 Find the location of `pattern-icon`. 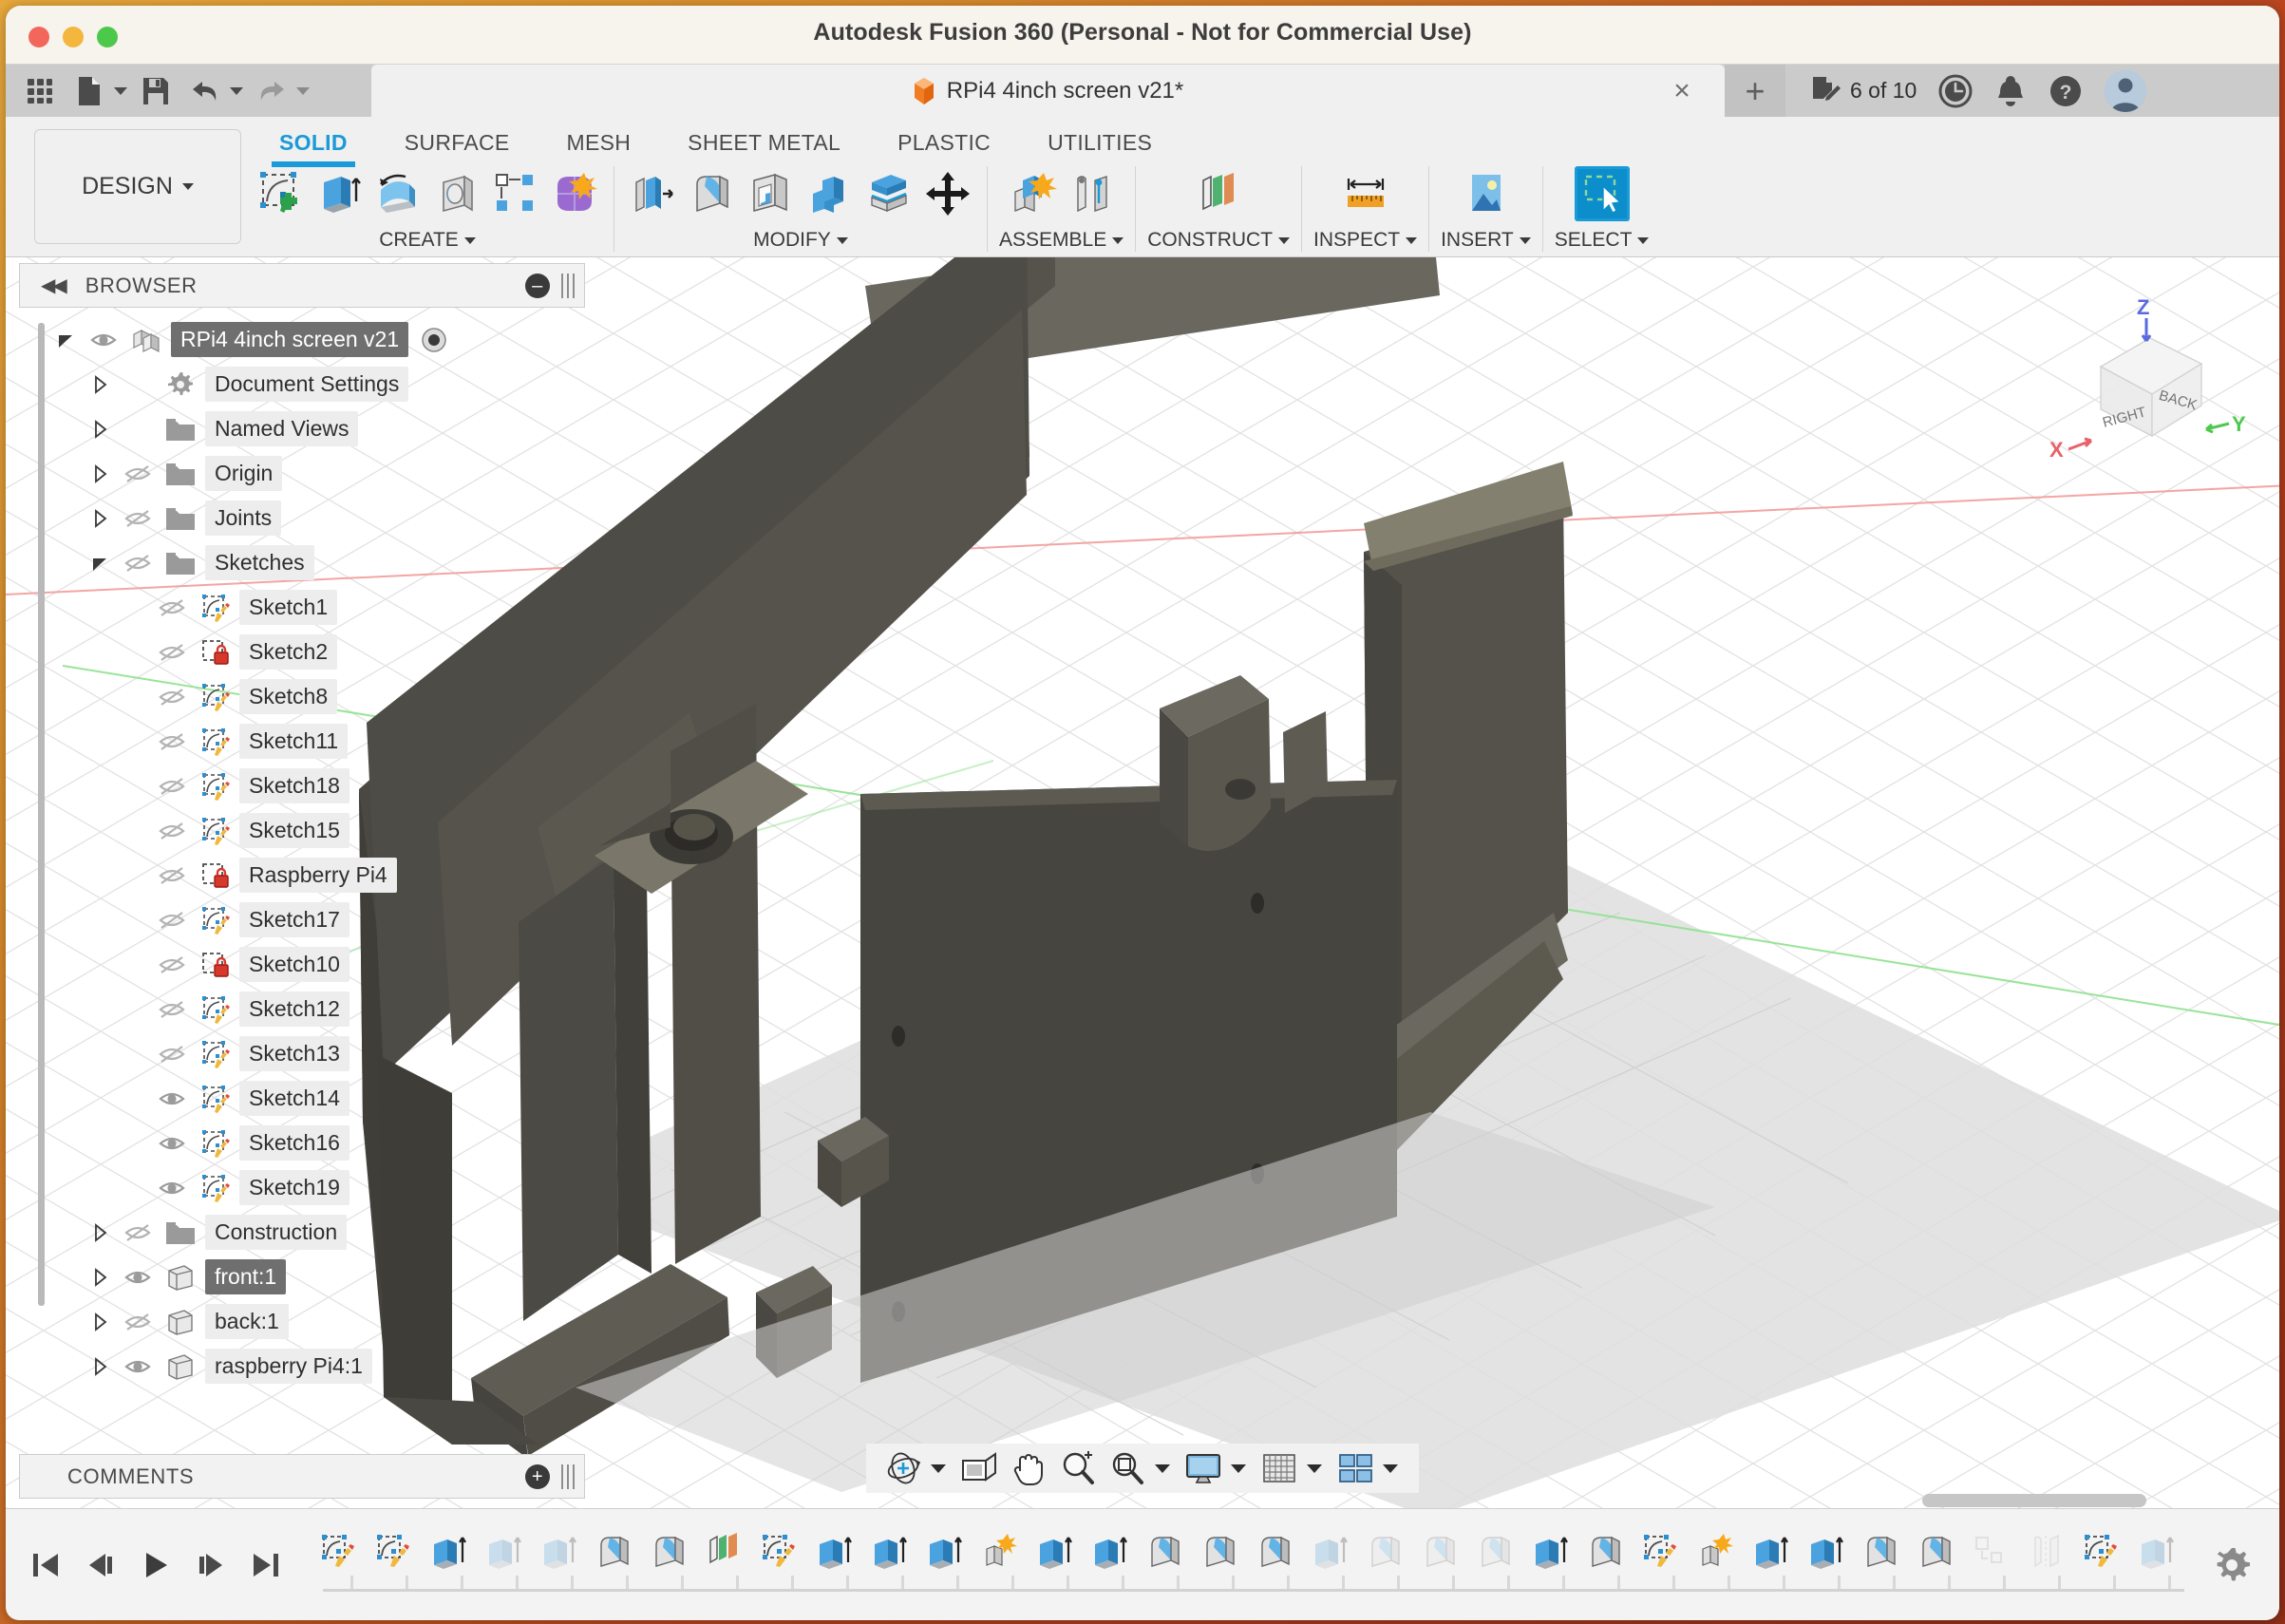

pattern-icon is located at coordinates (515, 193).